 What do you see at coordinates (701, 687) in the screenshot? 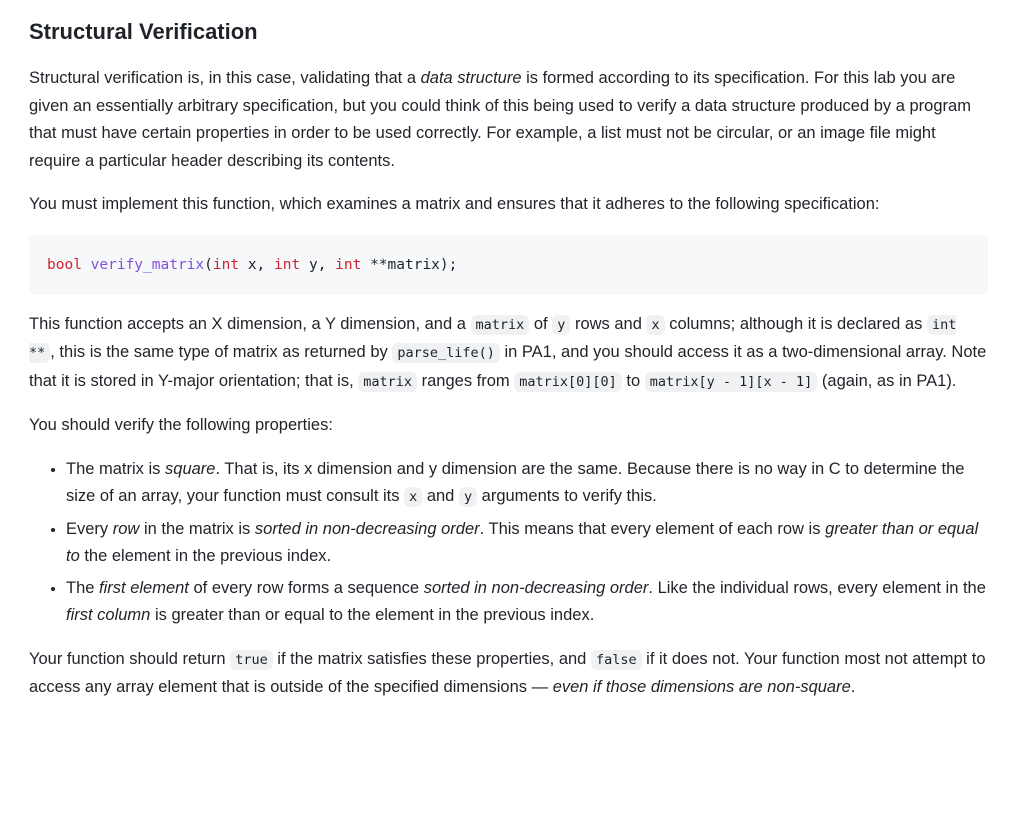
I see `emphasis: even if those dimensions are non-square` at bounding box center [701, 687].